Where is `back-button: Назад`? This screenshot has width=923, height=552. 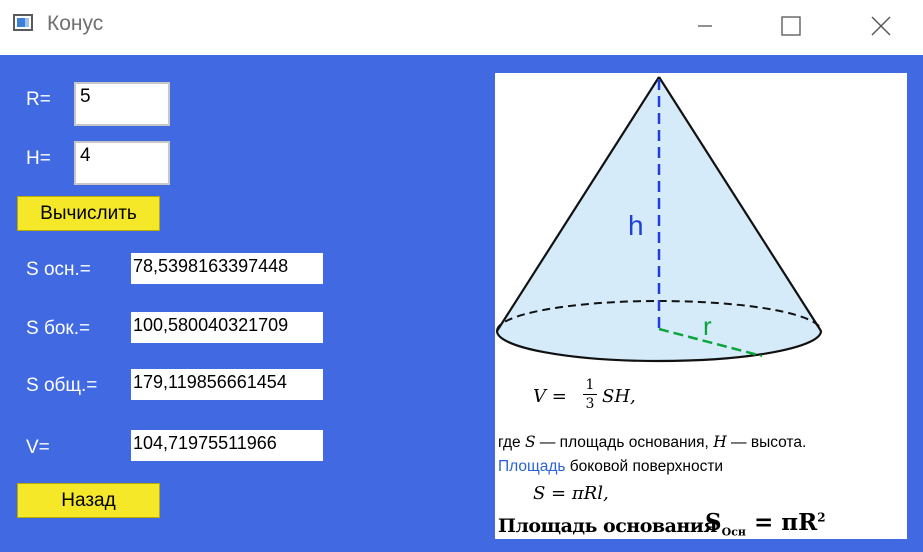
back-button: Назад is located at coordinates (88, 500).